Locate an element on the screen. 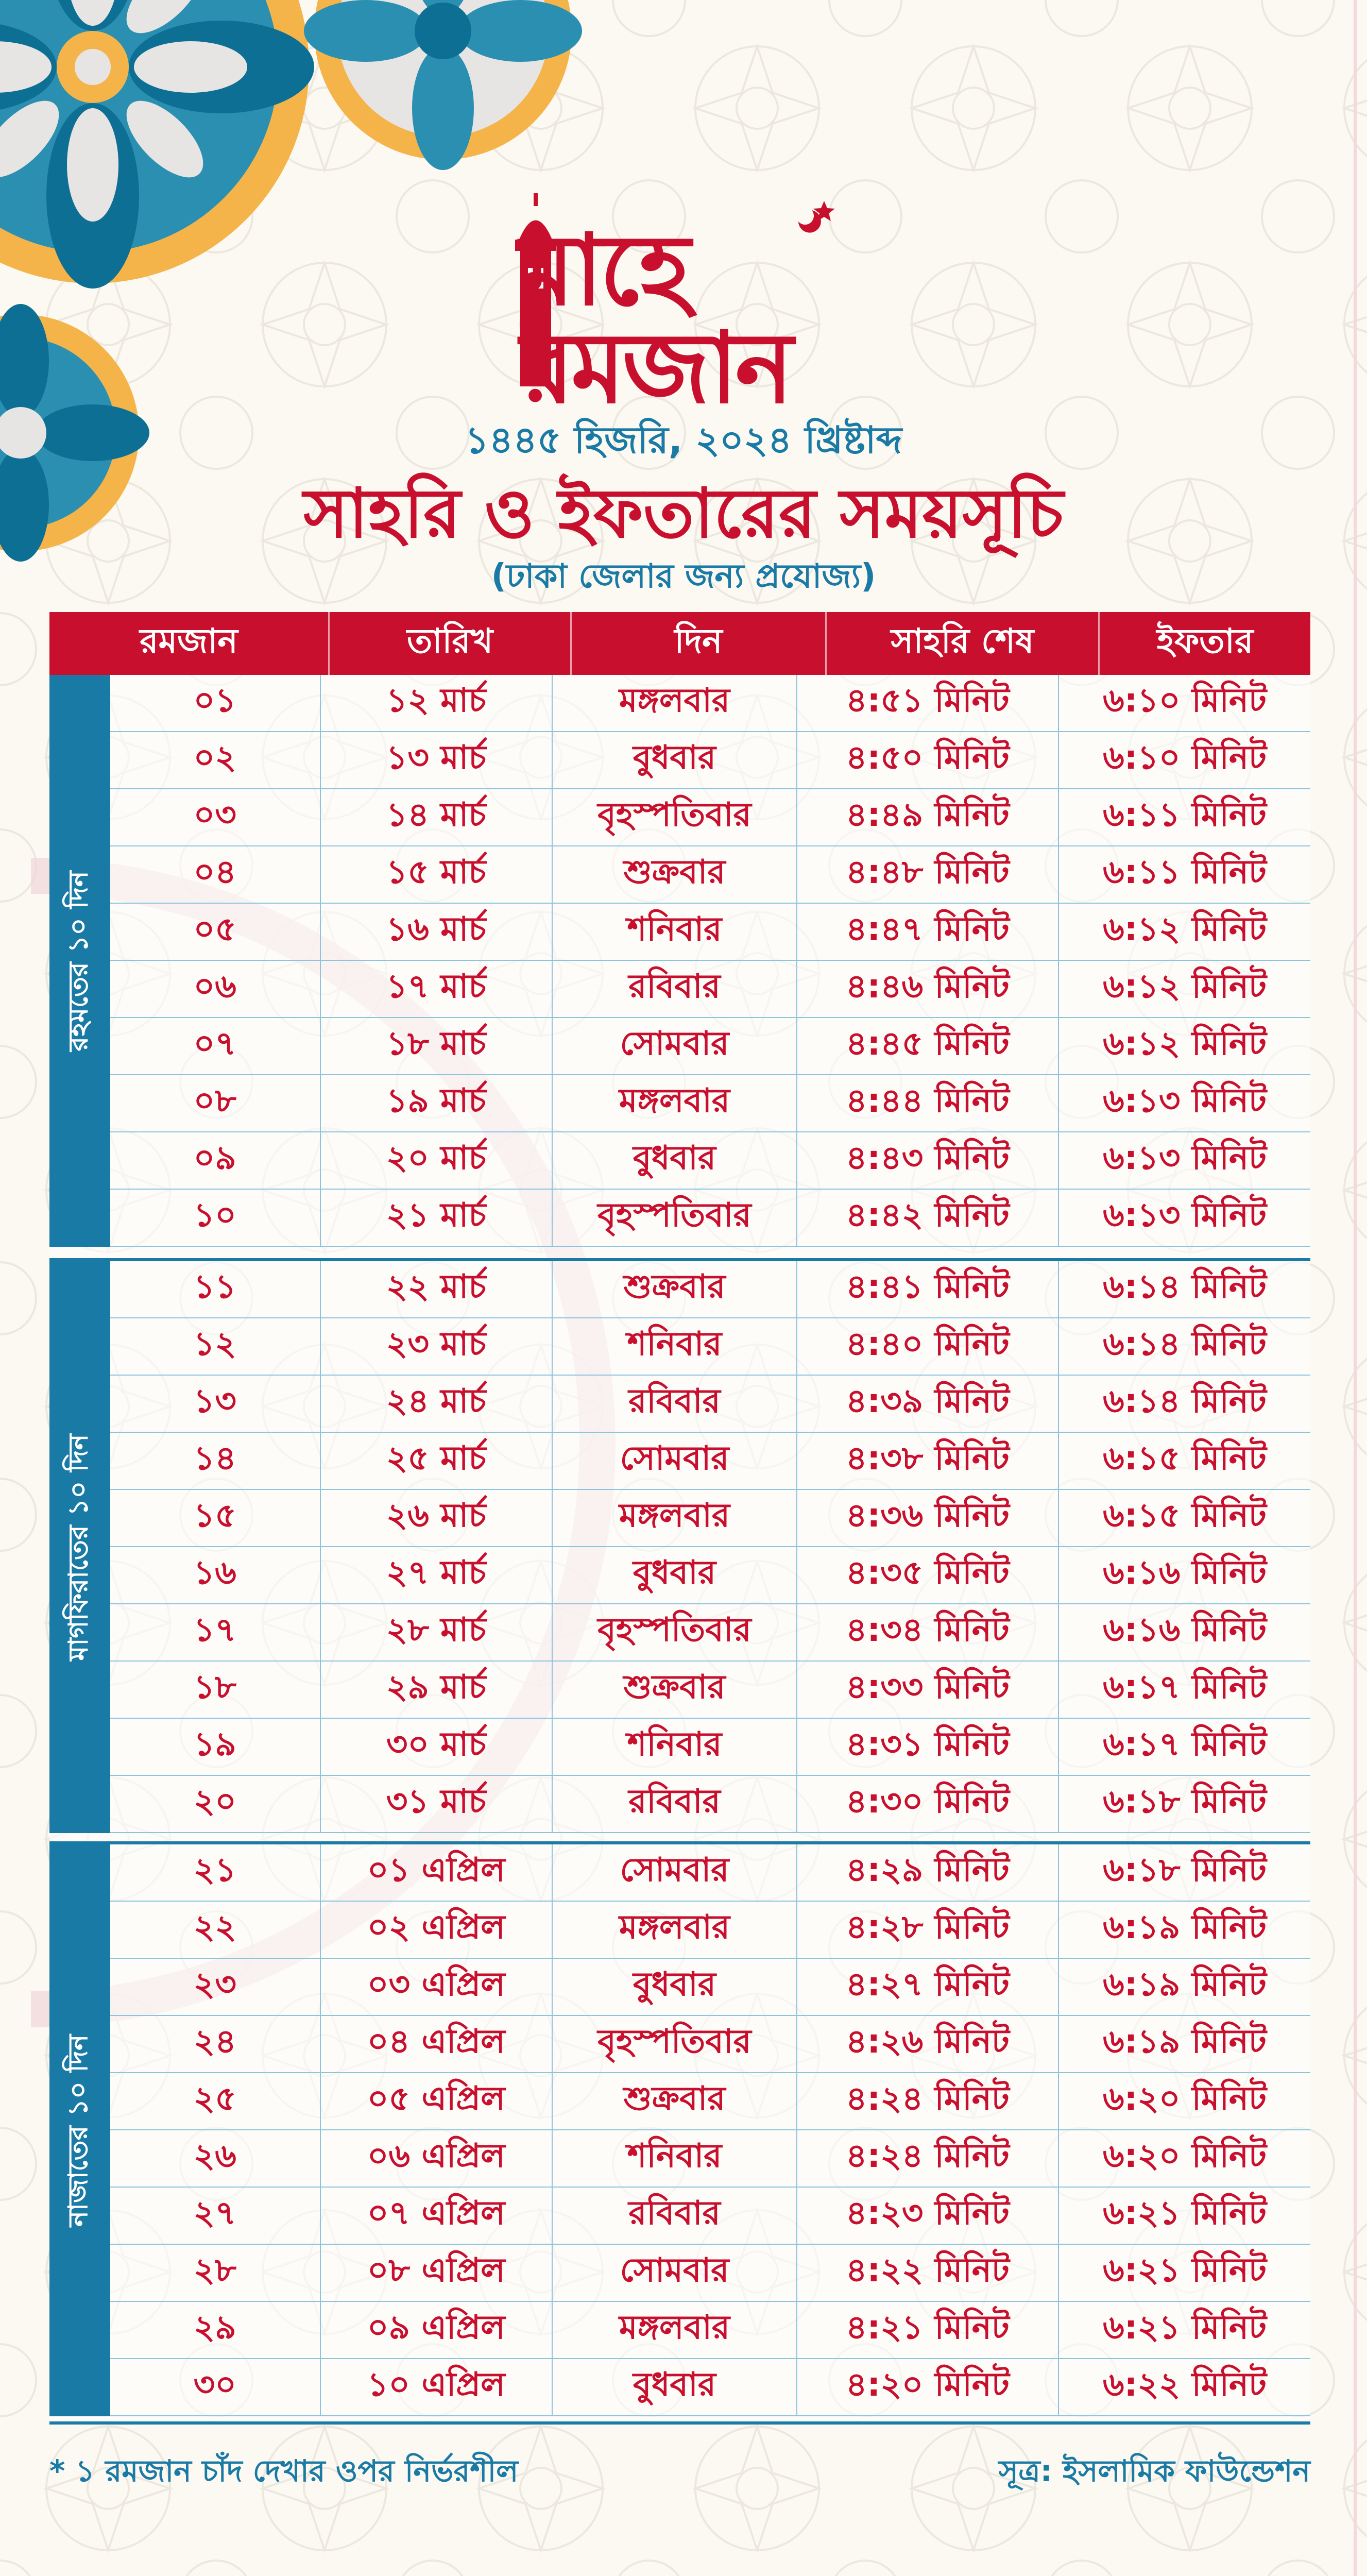  table-row: ২৩ ০৩ এপ্রিল বুধবার ৪:২৭ মিনিট ৬:১৯ মিনিট is located at coordinates (710, 1987).